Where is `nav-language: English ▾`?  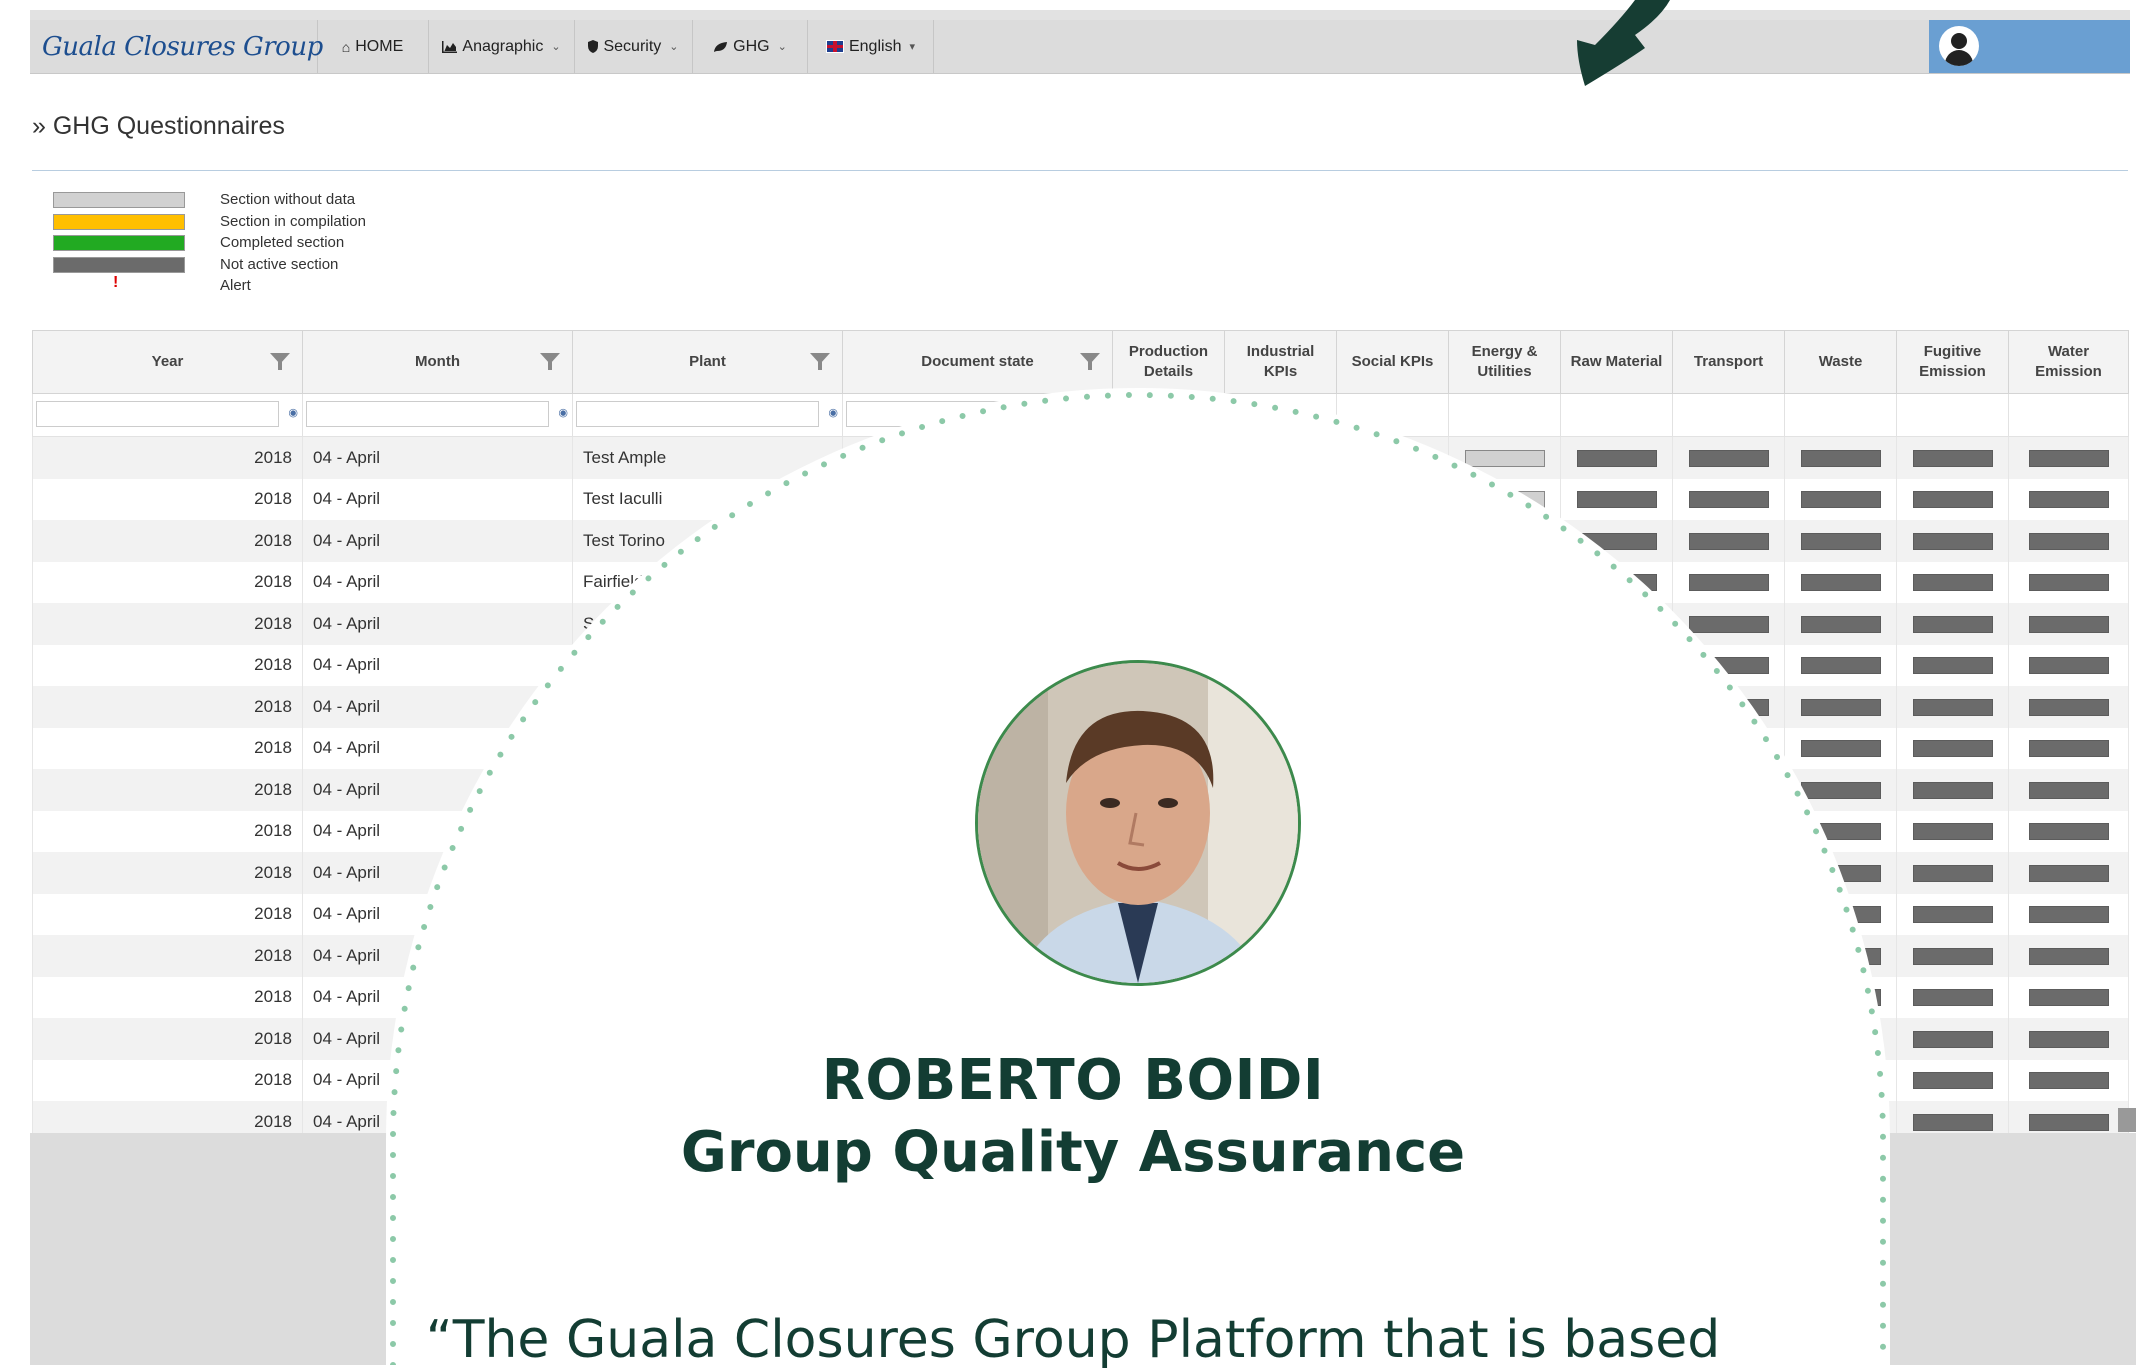
nav-language: English ▾ is located at coordinates (871, 46).